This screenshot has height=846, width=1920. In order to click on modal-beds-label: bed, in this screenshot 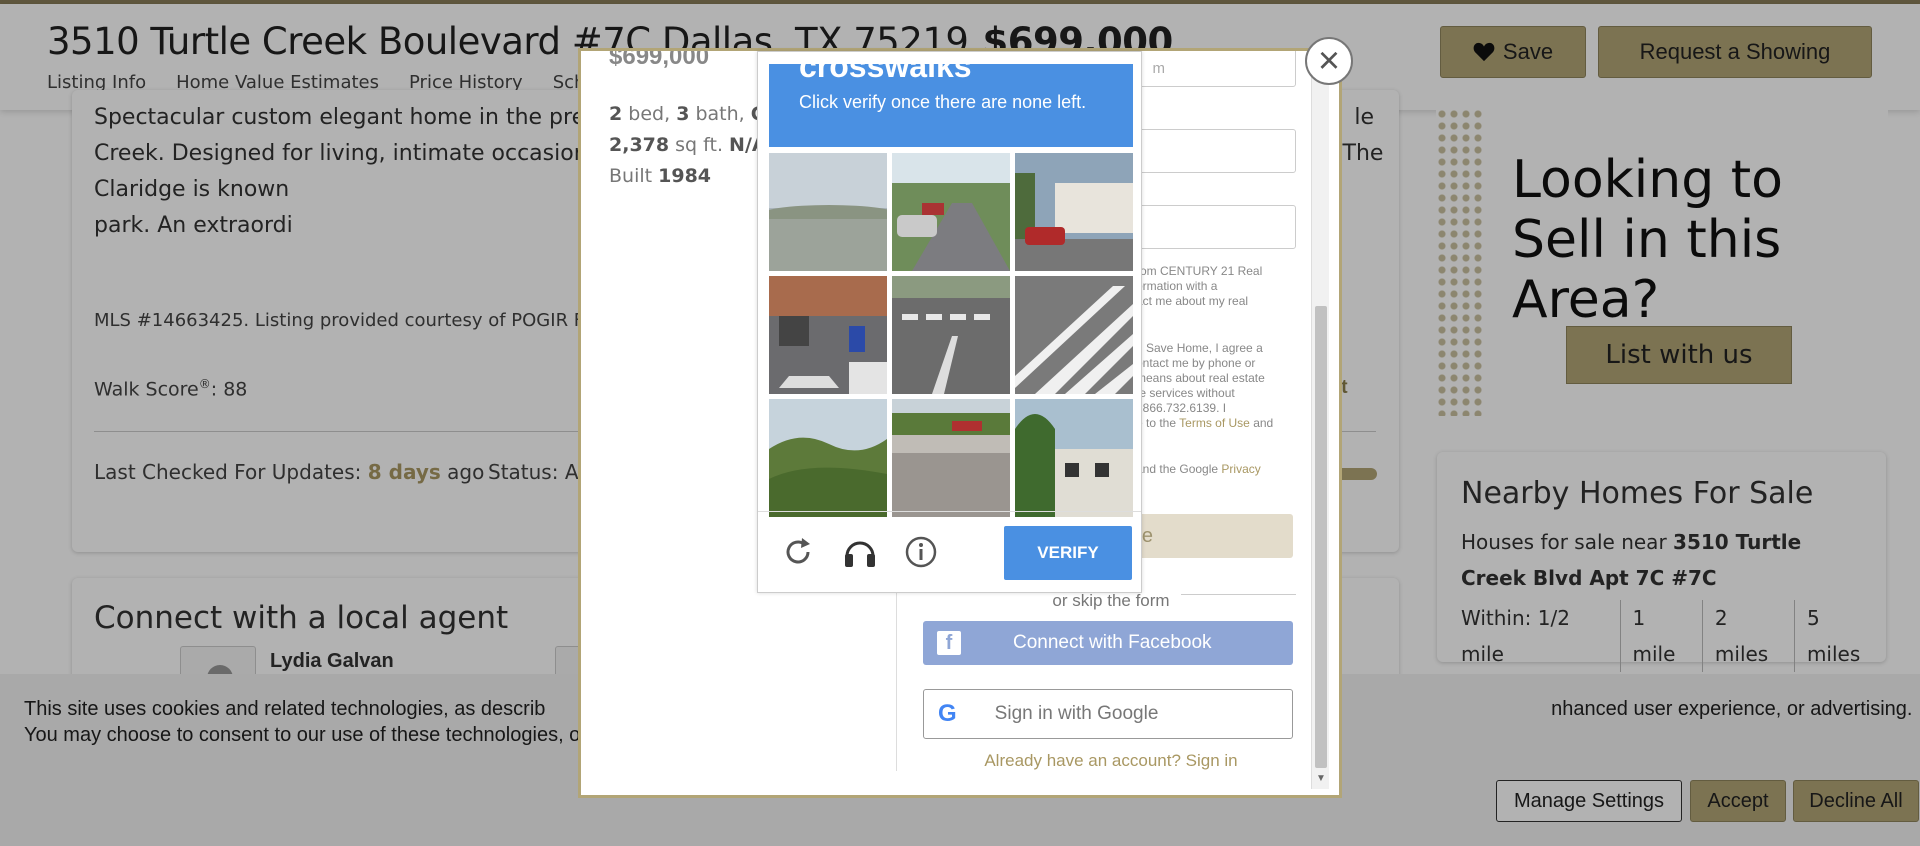, I will do `click(649, 114)`.